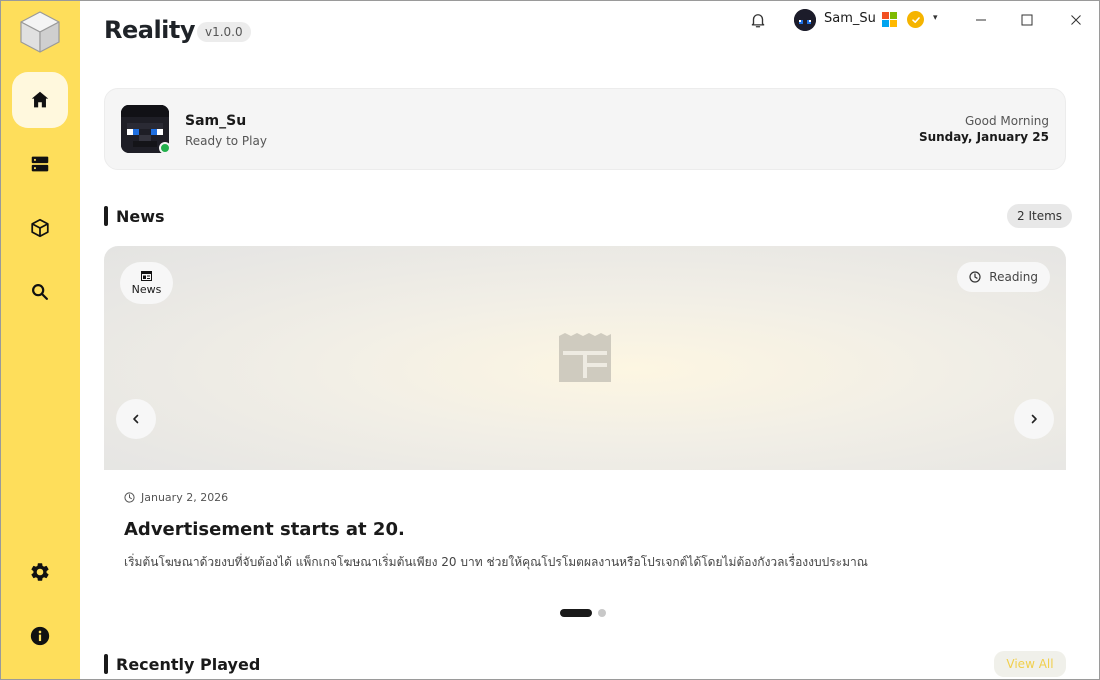 The height and width of the screenshot is (680, 1100). I want to click on sidebar-item-servers, so click(40, 164).